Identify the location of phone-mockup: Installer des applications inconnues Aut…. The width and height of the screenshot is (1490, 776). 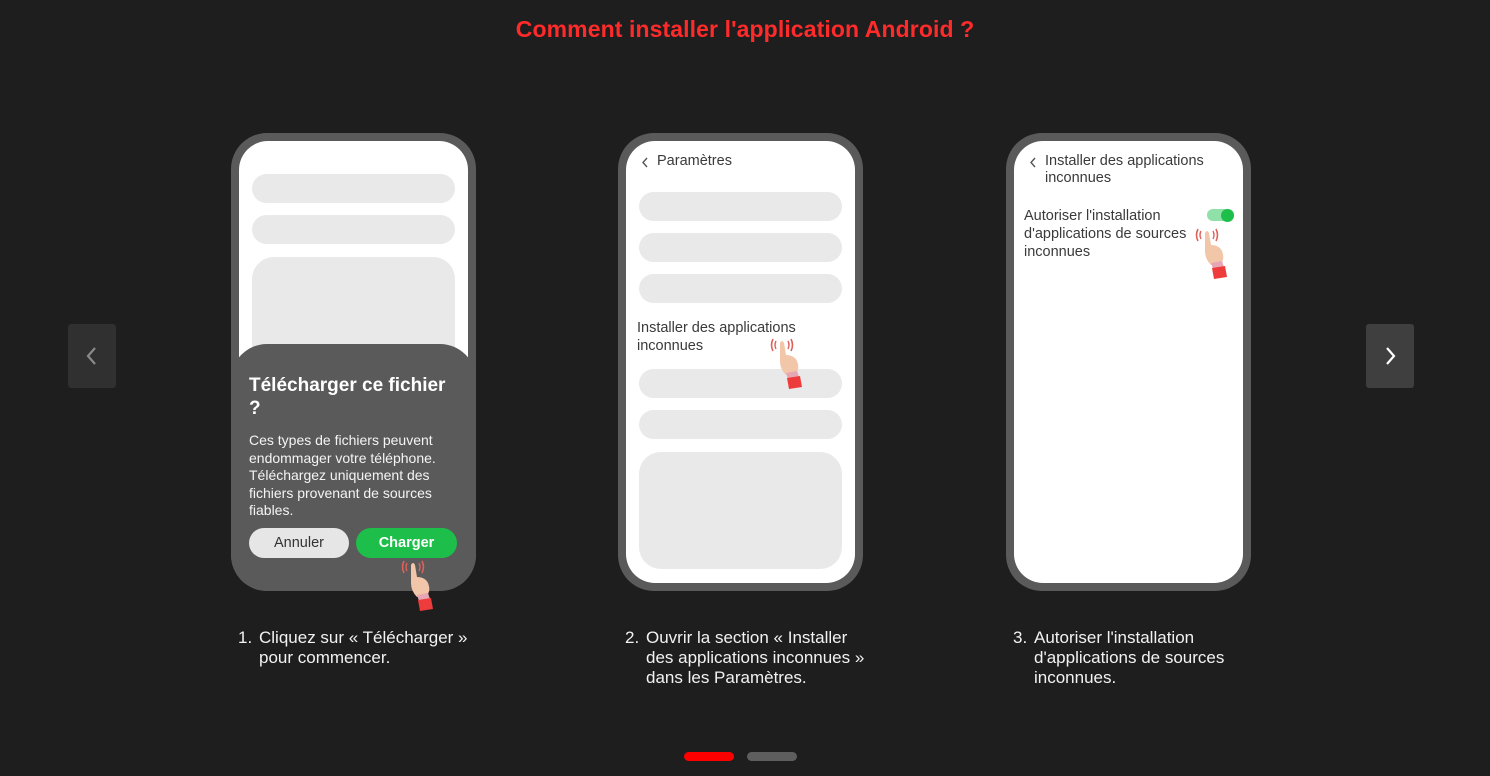
(1128, 362).